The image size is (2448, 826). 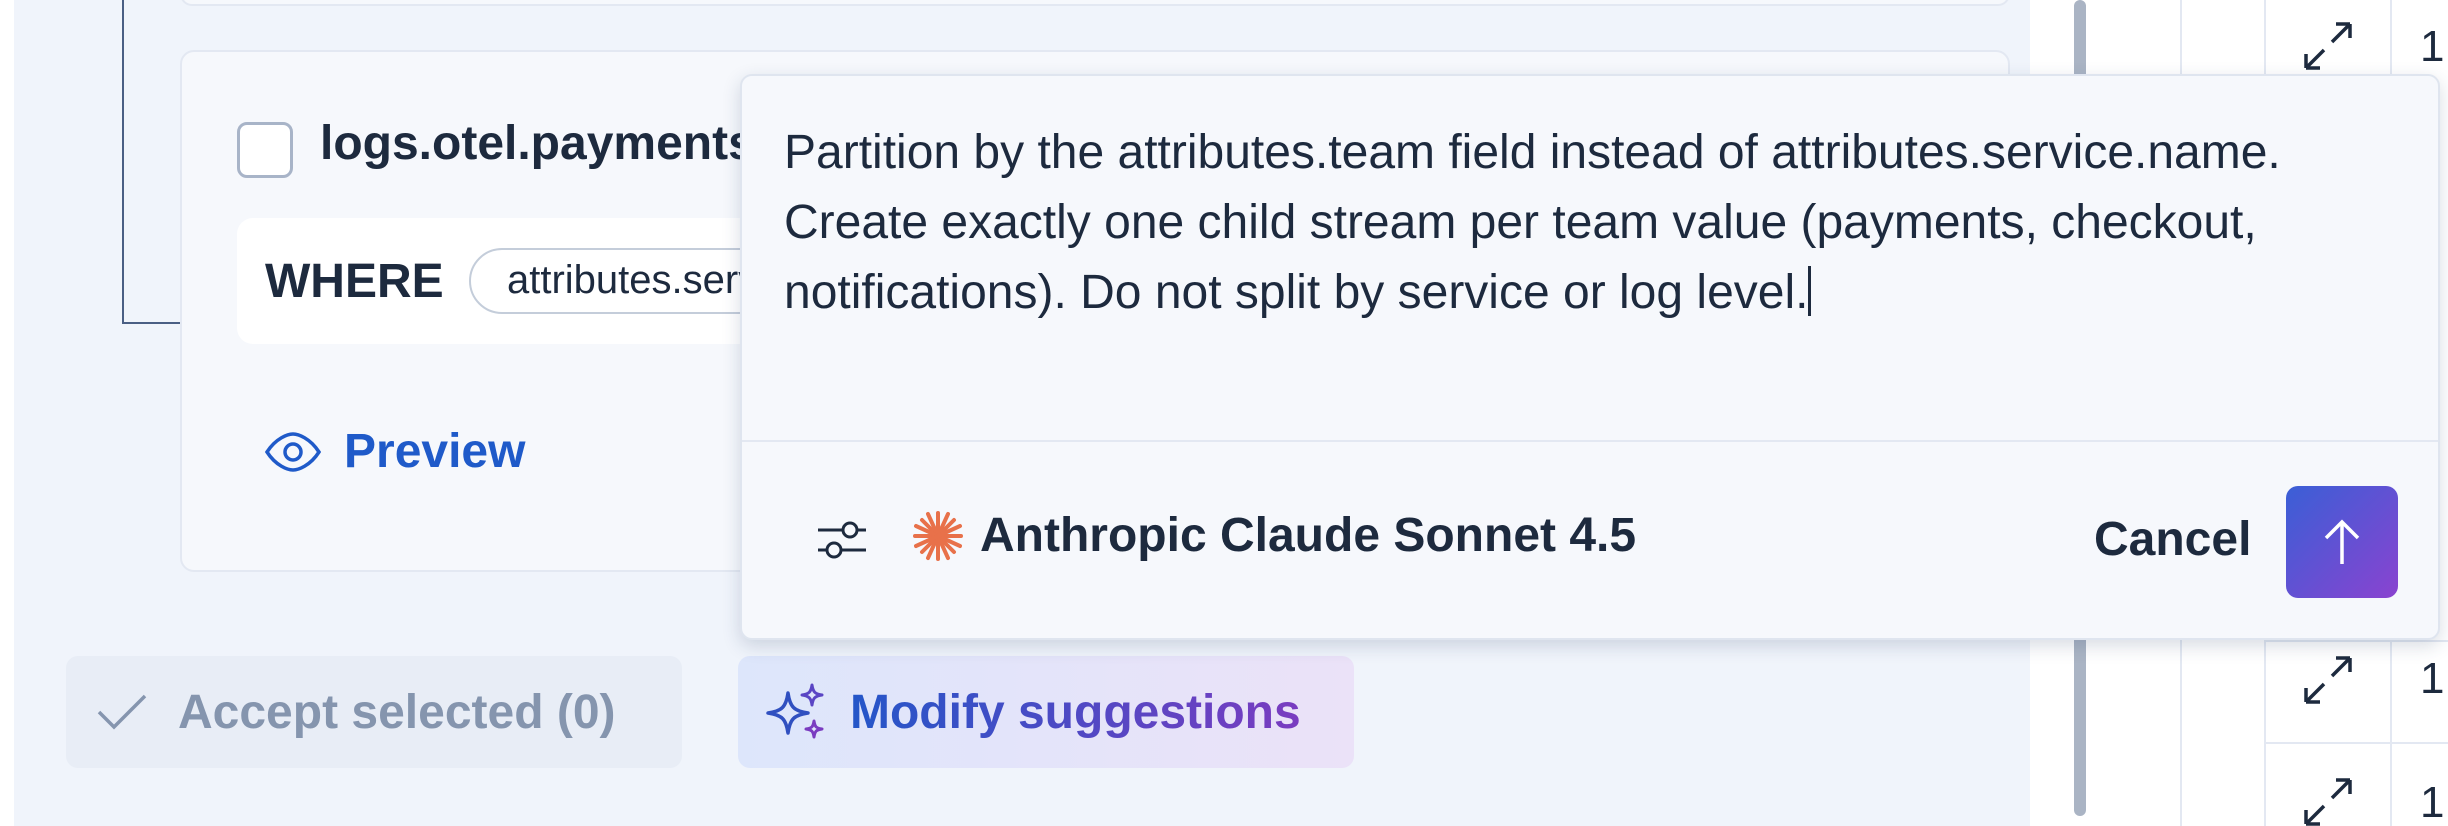 I want to click on previous-stream-card, so click(x=1095, y=3).